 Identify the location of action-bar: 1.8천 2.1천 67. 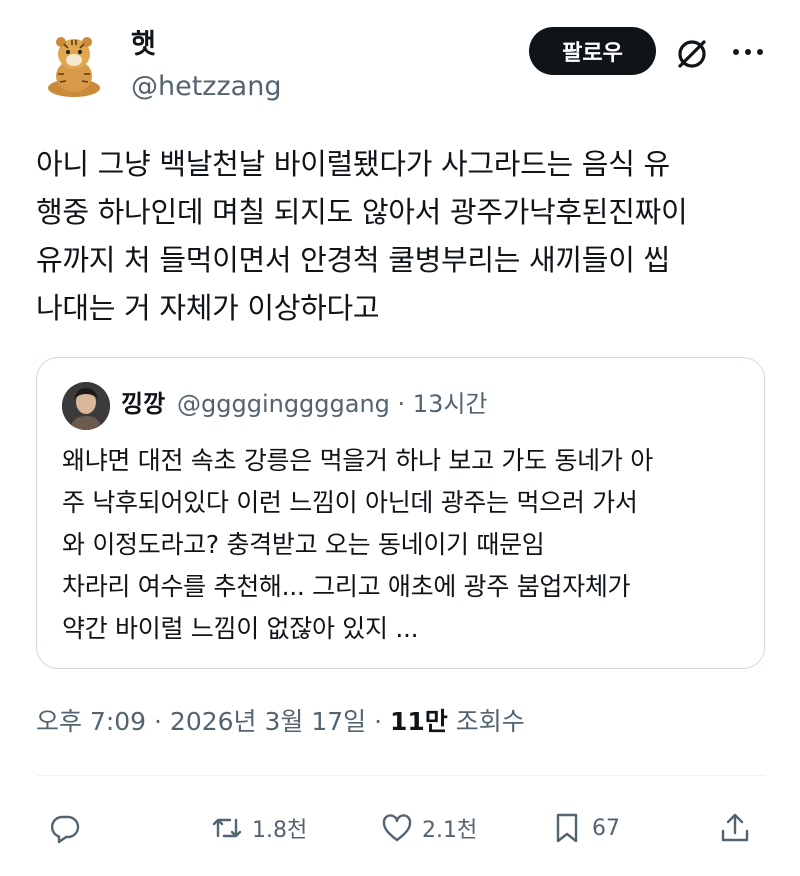
(400, 828).